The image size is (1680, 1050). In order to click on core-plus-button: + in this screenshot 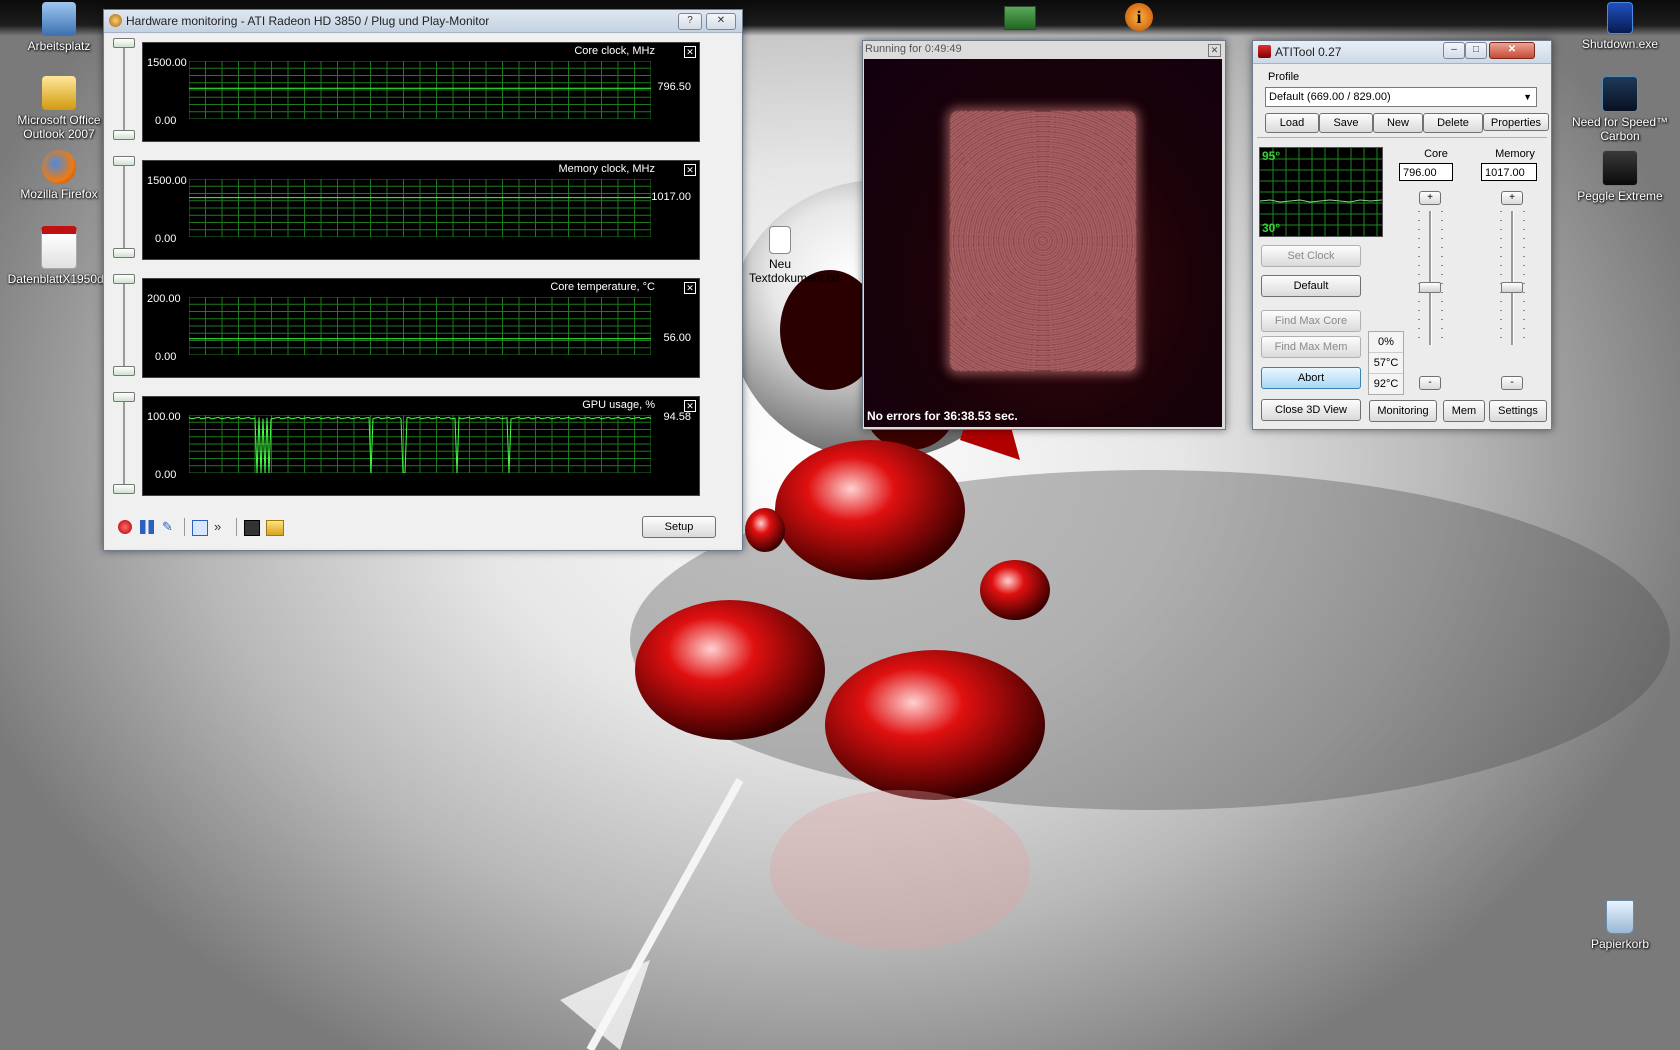, I will do `click(1430, 198)`.